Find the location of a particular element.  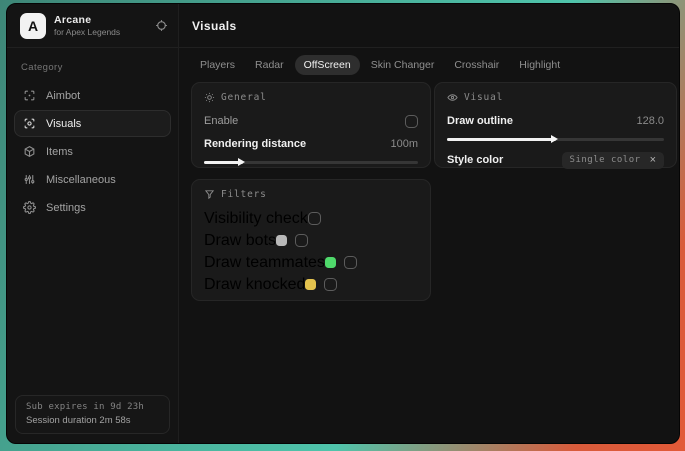

sliders-icon is located at coordinates (29, 179).